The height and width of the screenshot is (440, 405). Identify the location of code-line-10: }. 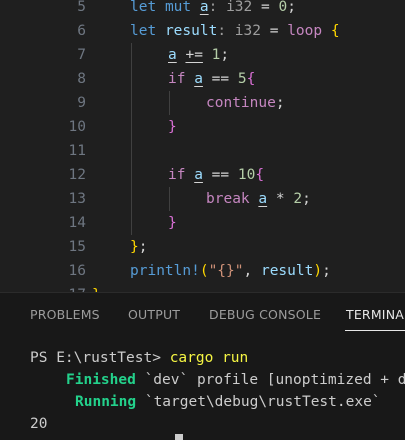
(172, 127).